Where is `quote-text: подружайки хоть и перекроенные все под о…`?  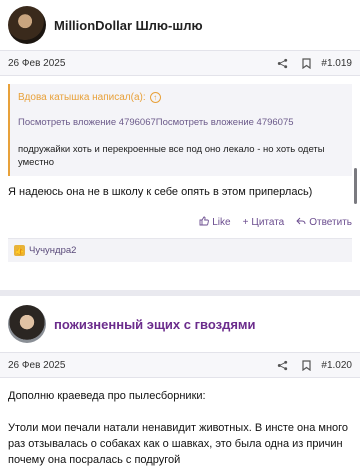 quote-text: подружайки хоть и перекроенные все под о… is located at coordinates (171, 156).